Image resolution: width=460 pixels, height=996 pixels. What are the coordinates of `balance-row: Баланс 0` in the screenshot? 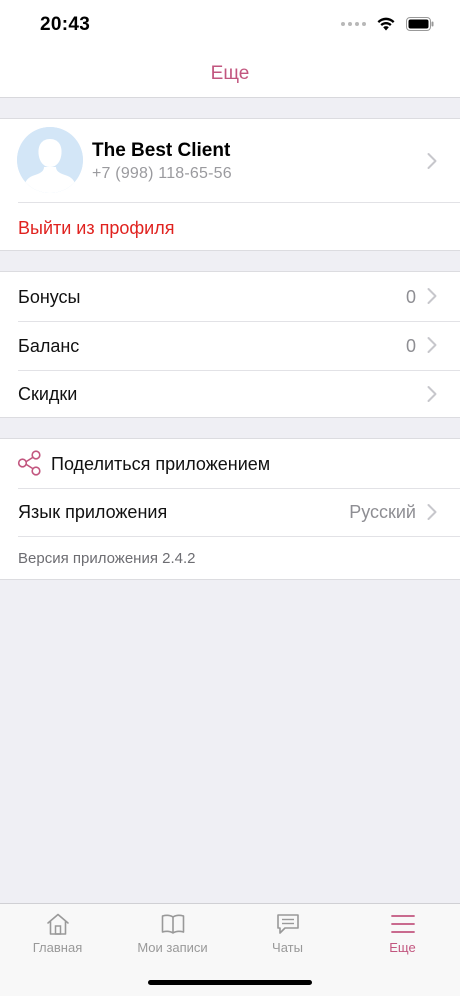 It's located at (230, 345).